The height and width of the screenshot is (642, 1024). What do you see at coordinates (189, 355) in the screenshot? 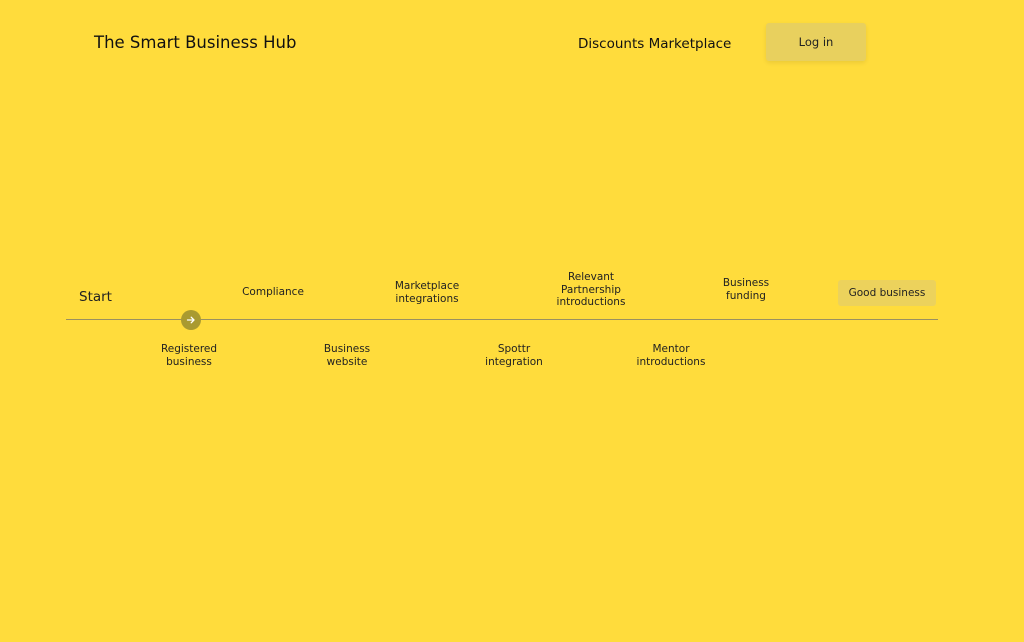
I see `timeline-step-registered-business: Registered business` at bounding box center [189, 355].